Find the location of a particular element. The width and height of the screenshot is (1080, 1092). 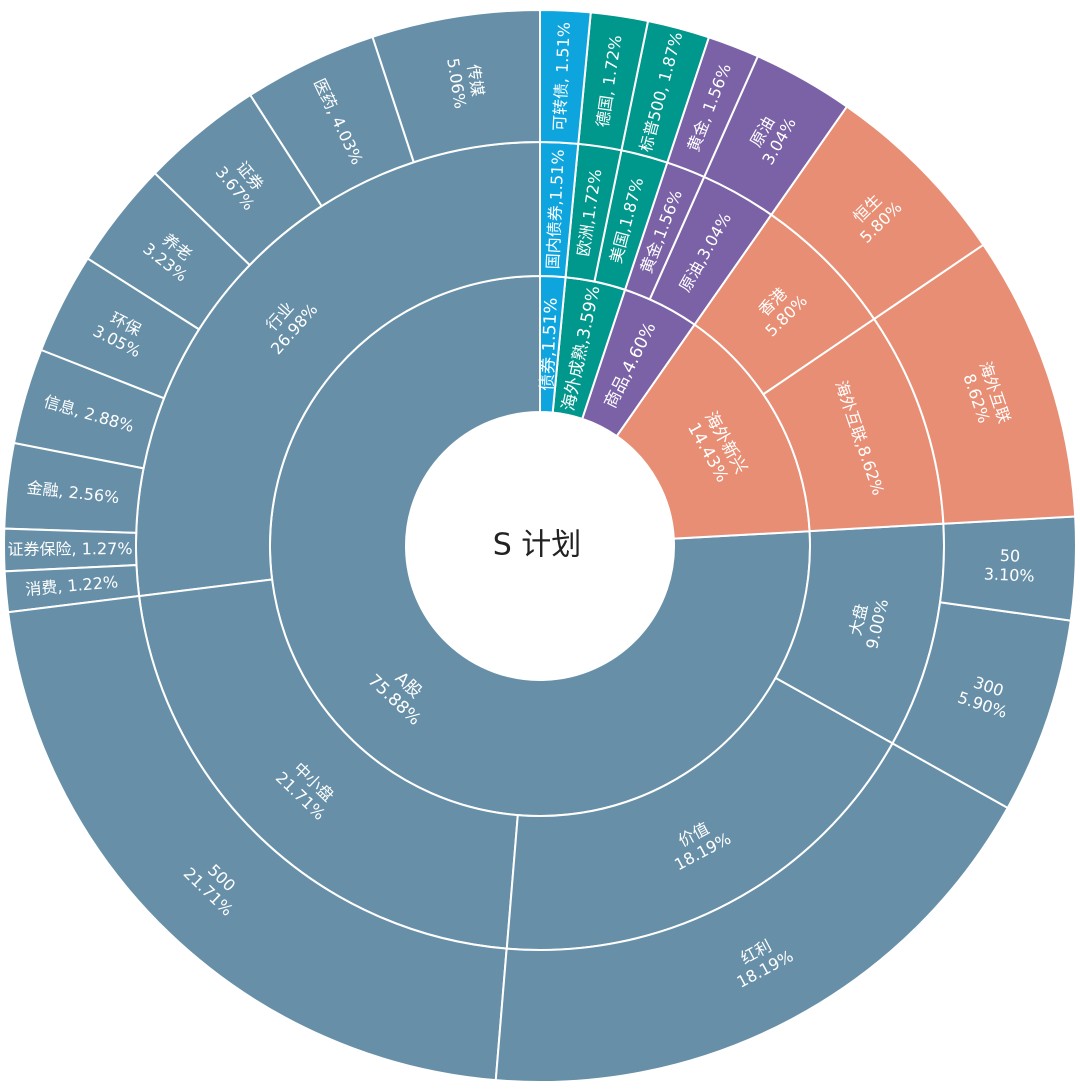

label-line: 3.10% is located at coordinates (1009, 574).